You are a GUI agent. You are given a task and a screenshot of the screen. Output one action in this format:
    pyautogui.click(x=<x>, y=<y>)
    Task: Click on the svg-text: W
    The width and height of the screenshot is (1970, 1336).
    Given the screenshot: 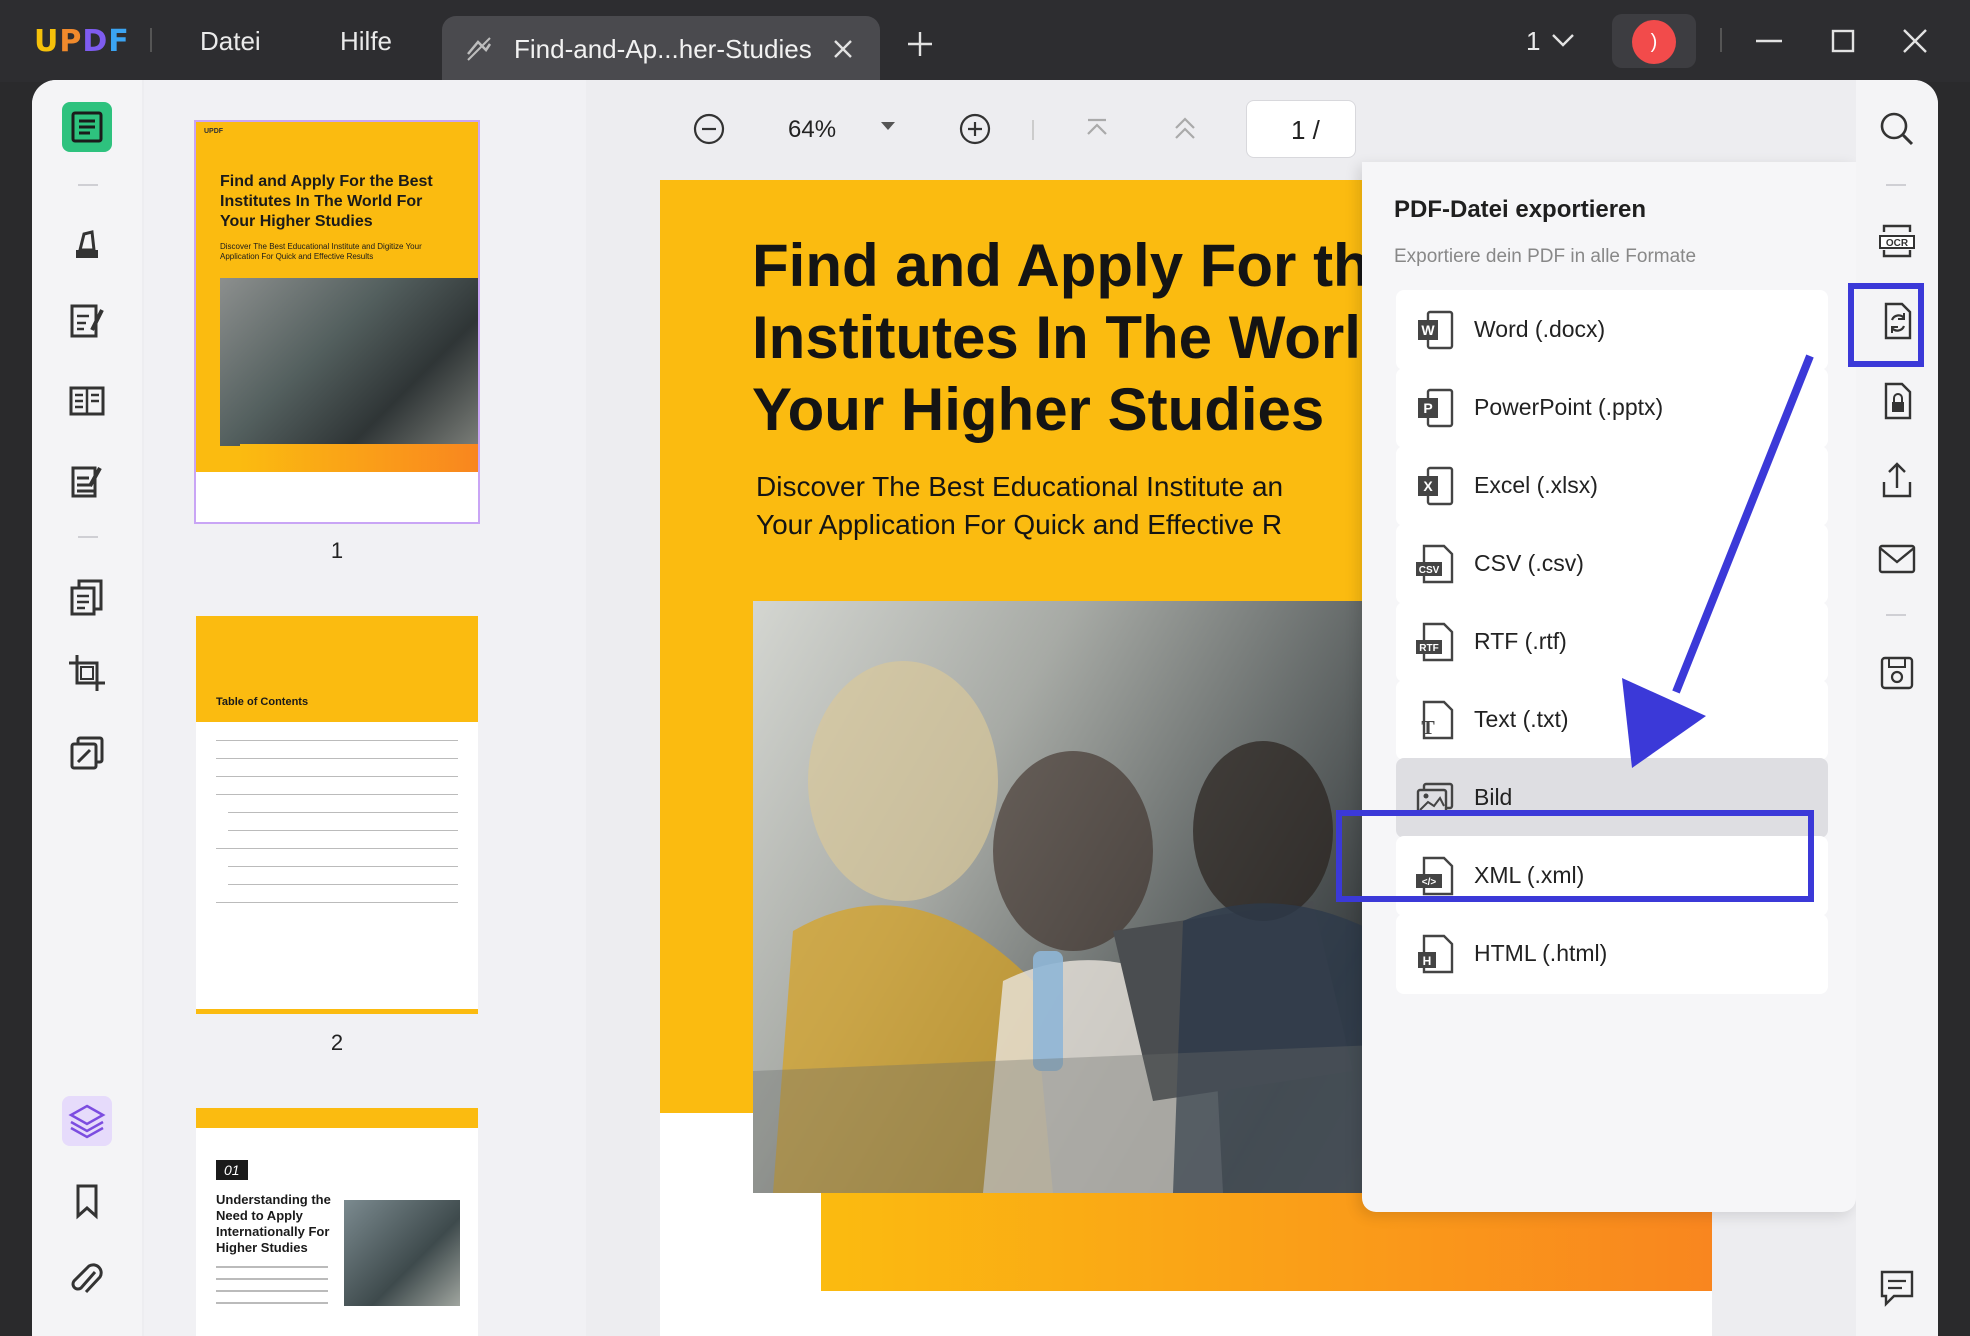 What is the action you would take?
    pyautogui.click(x=1428, y=330)
    